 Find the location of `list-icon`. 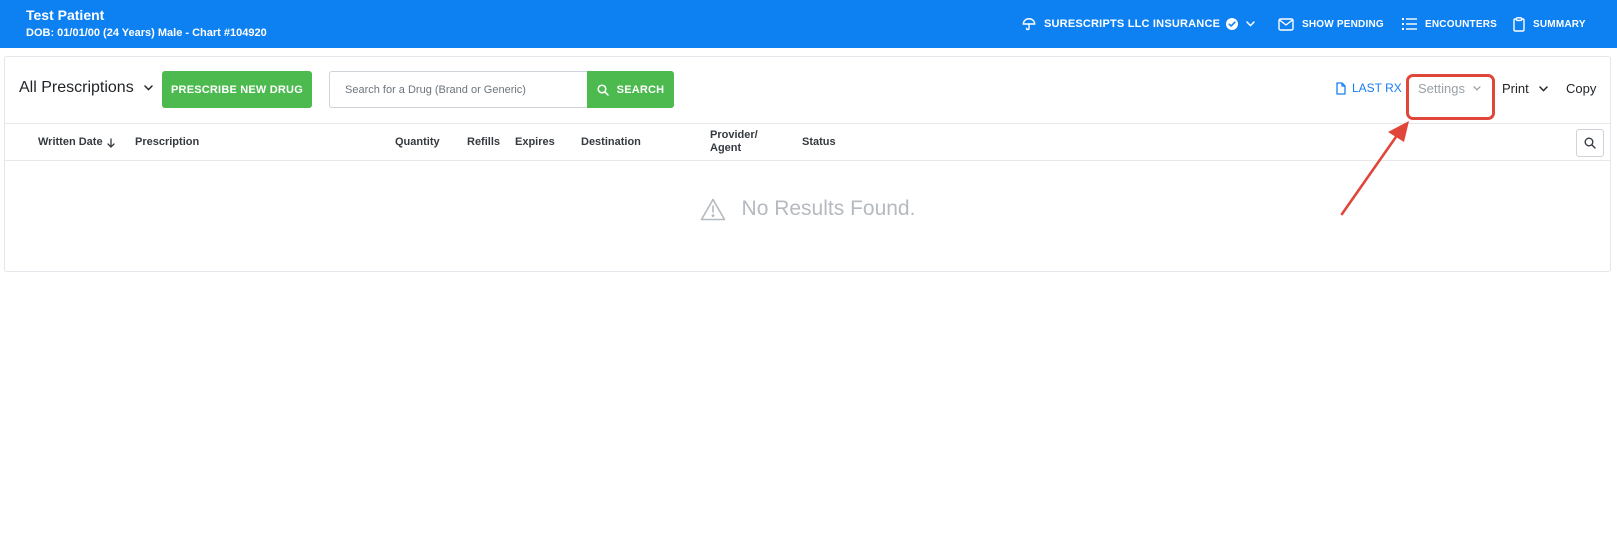

list-icon is located at coordinates (1409, 24).